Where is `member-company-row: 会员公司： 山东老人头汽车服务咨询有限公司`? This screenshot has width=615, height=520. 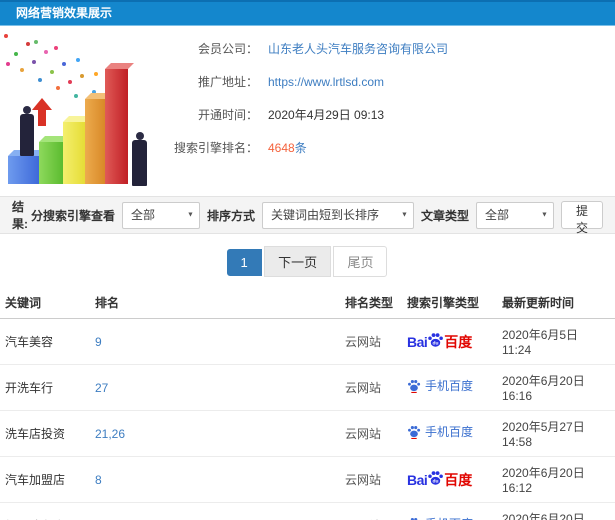
member-company-row: 会员公司： 山东老人头汽车服务咨询有限公司 is located at coordinates (386, 48).